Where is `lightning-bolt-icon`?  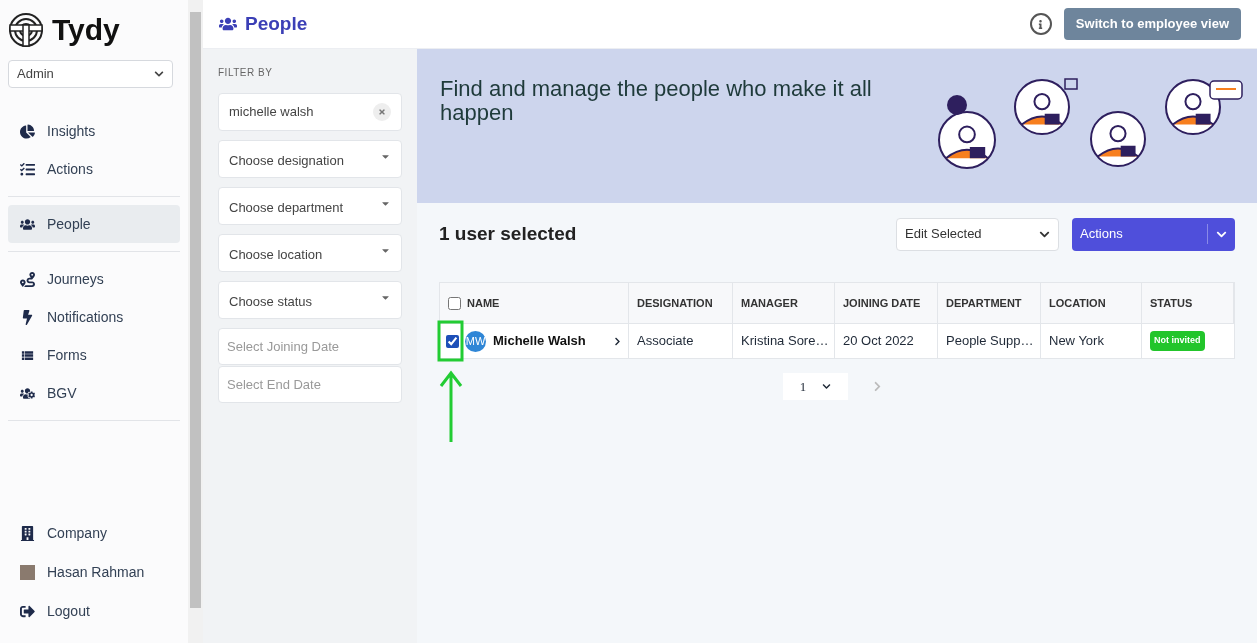 lightning-bolt-icon is located at coordinates (27, 317).